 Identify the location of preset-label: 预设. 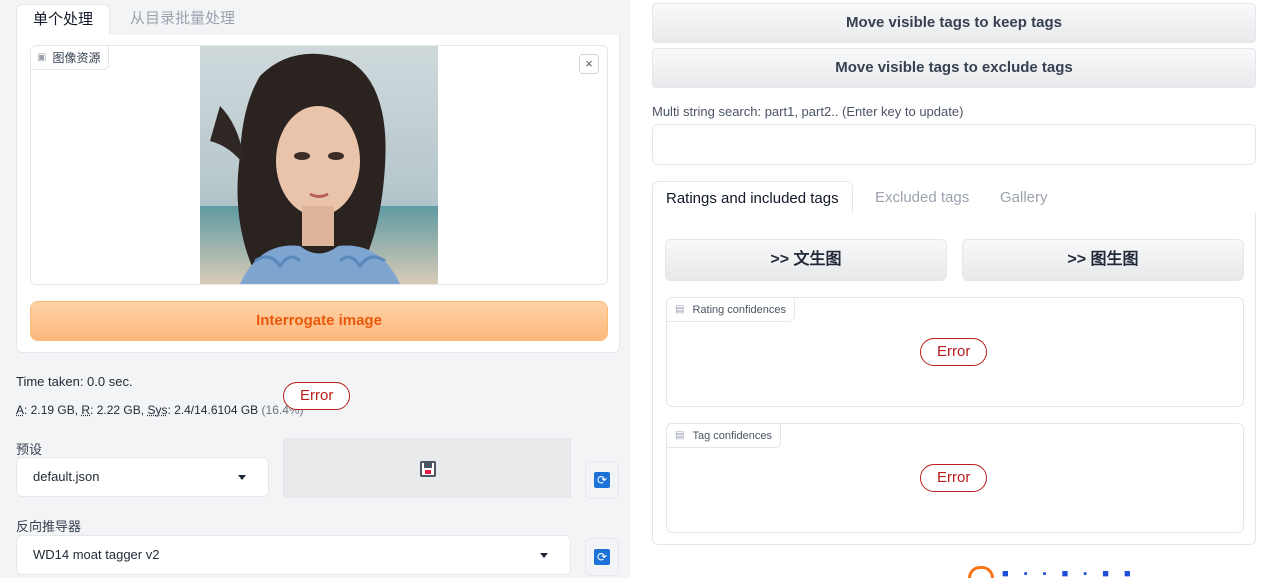
(29, 449).